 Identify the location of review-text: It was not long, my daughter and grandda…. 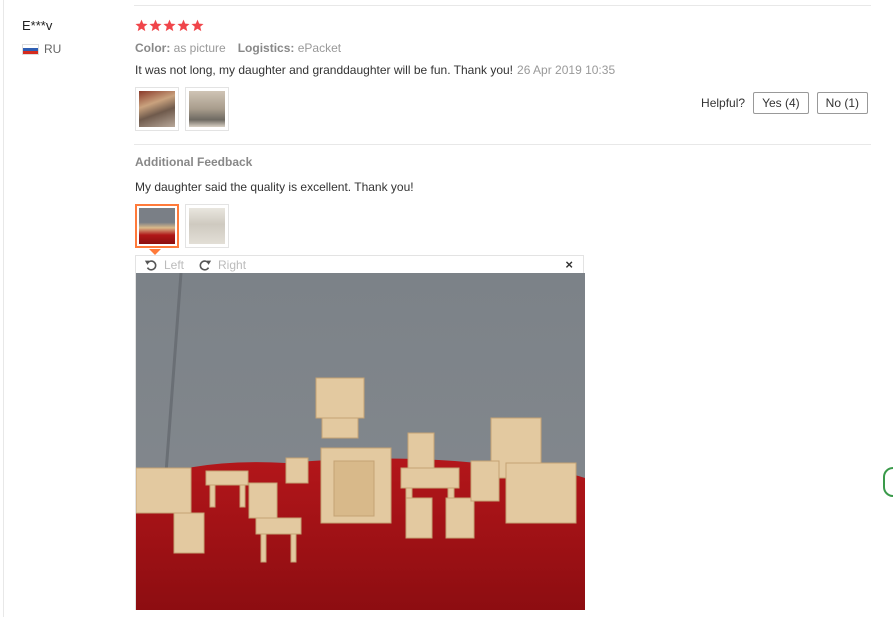
(375, 70).